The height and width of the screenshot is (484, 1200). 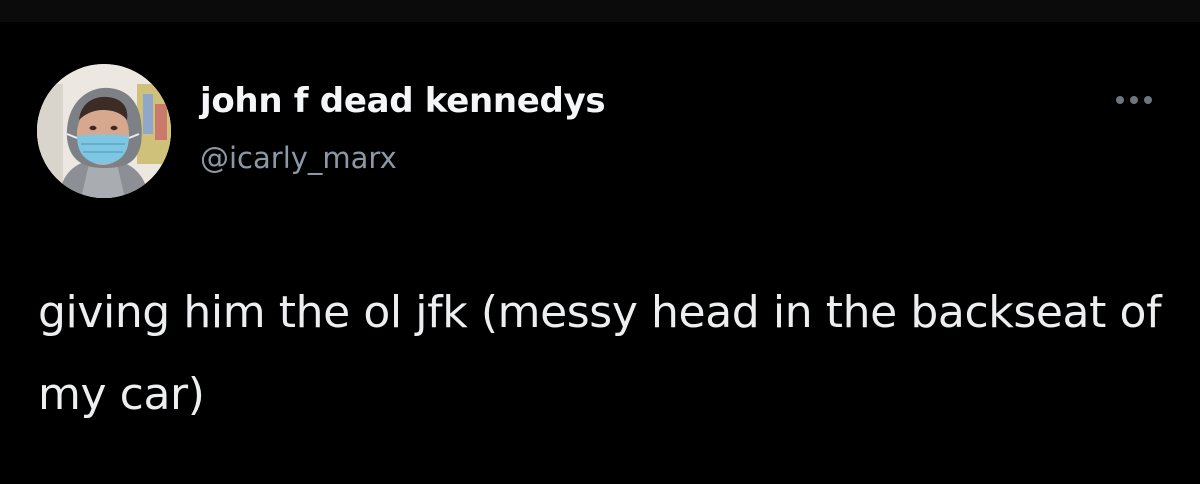 I want to click on avatar, so click(x=104, y=131).